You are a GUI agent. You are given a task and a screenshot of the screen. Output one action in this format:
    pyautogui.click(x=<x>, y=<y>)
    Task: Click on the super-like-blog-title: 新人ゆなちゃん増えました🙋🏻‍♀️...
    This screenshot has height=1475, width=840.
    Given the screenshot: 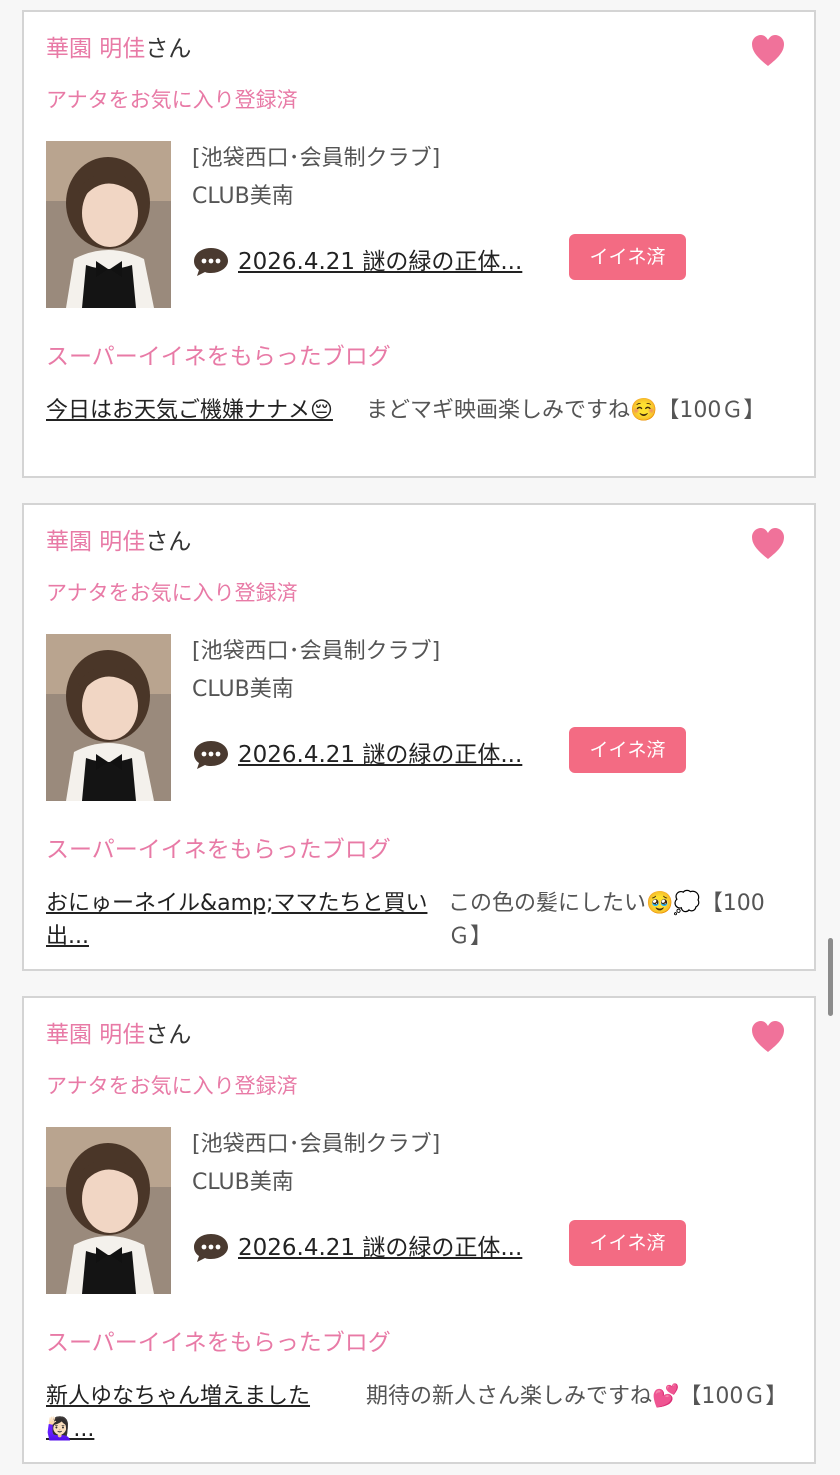 What is the action you would take?
    pyautogui.click(x=196, y=1413)
    